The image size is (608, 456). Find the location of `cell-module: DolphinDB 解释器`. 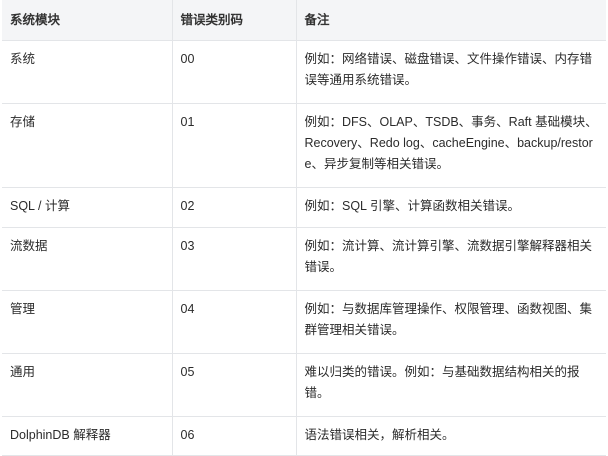

cell-module: DolphinDB 解释器 is located at coordinates (87, 436).